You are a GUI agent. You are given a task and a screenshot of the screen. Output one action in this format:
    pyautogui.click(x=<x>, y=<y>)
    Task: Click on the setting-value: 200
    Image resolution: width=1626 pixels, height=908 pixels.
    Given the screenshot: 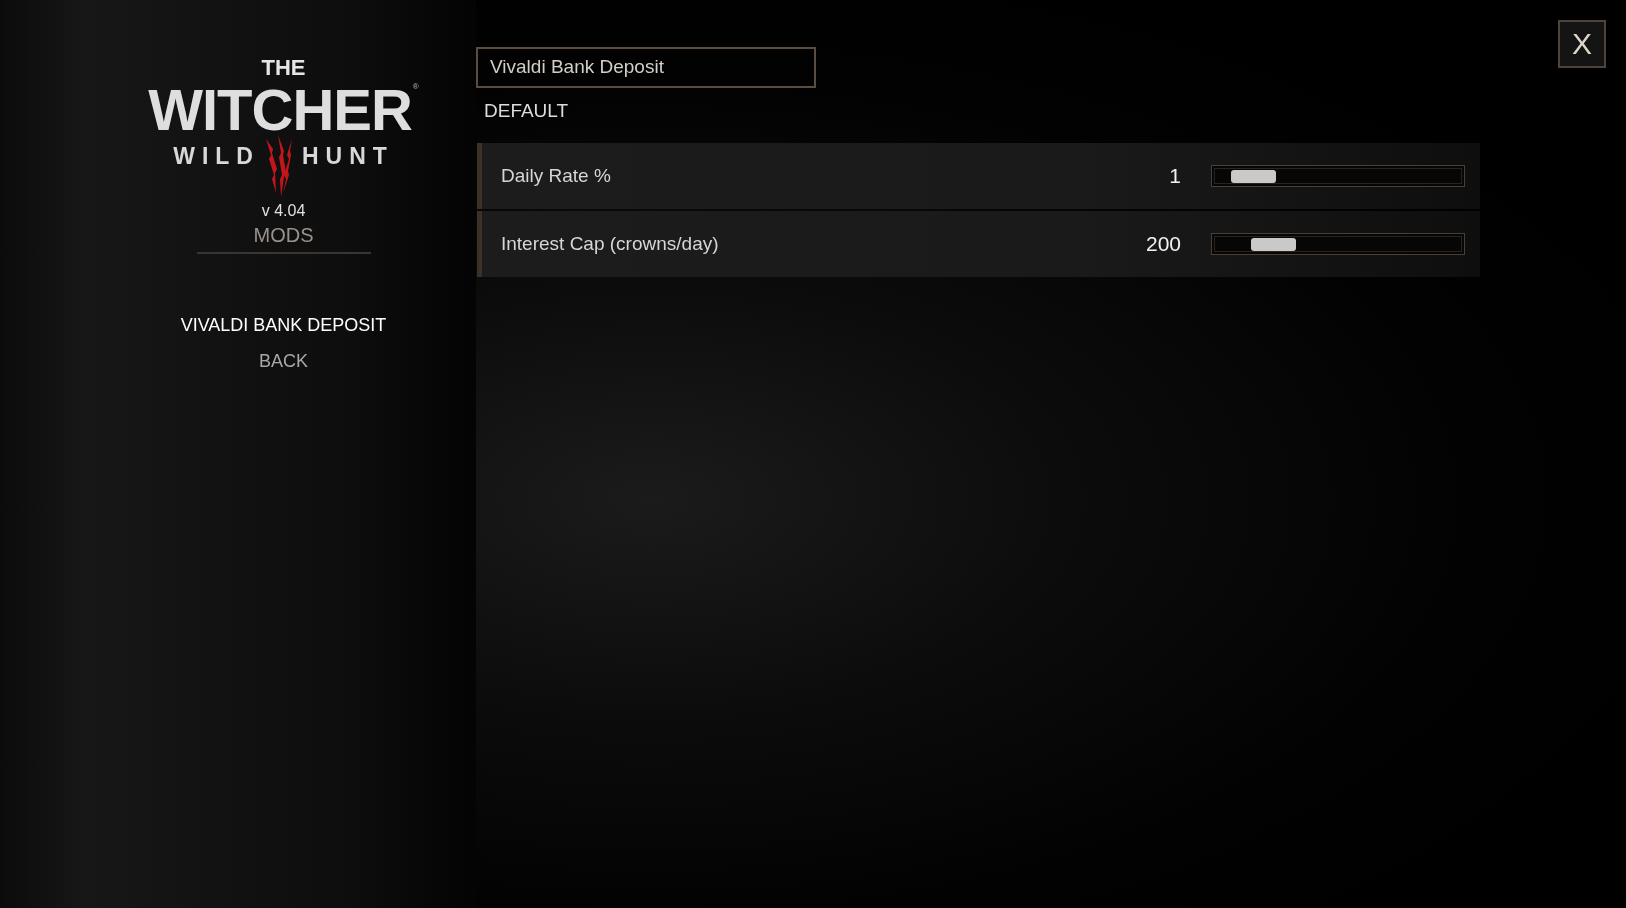 What is the action you would take?
    pyautogui.click(x=1163, y=244)
    